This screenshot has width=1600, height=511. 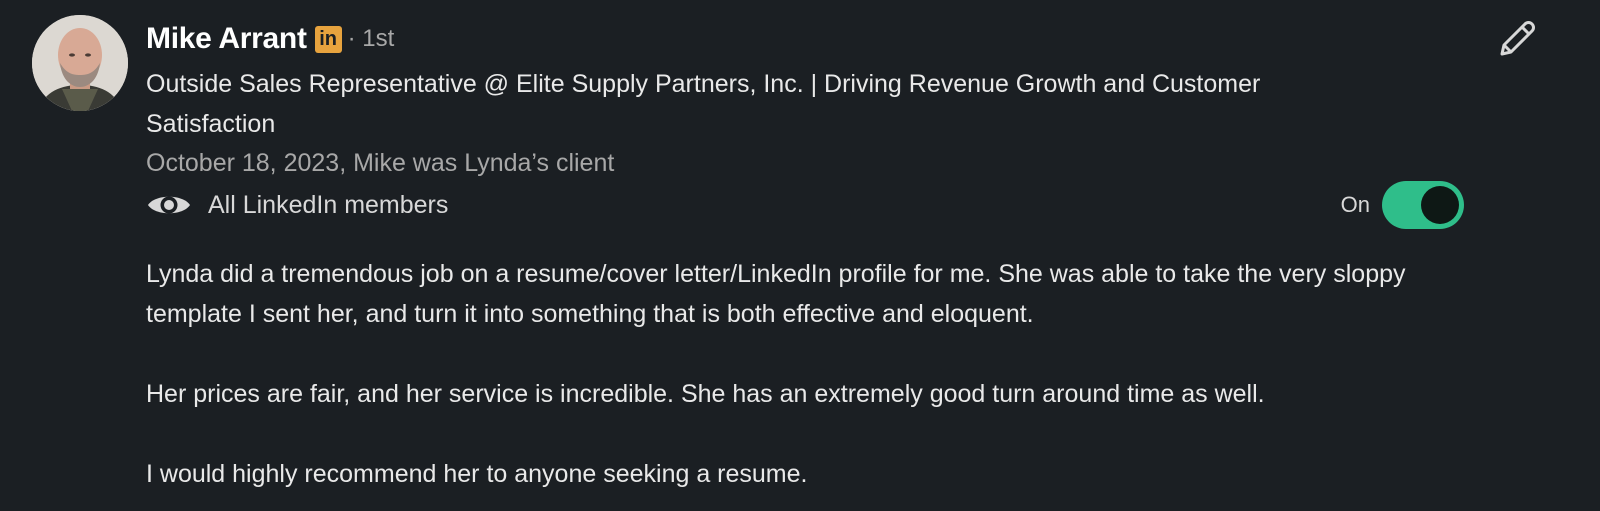 I want to click on eye-icon, so click(x=169, y=205).